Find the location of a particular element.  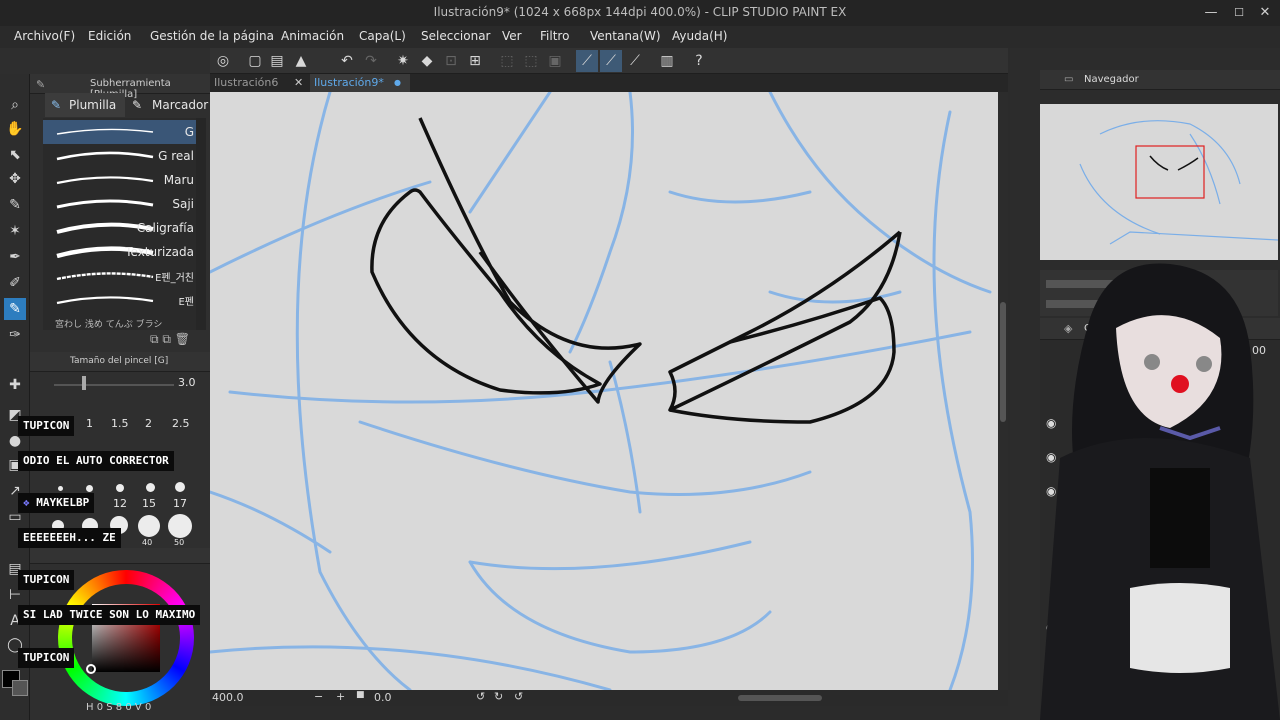

menu-ventana: Ventana(W) is located at coordinates (625, 36).